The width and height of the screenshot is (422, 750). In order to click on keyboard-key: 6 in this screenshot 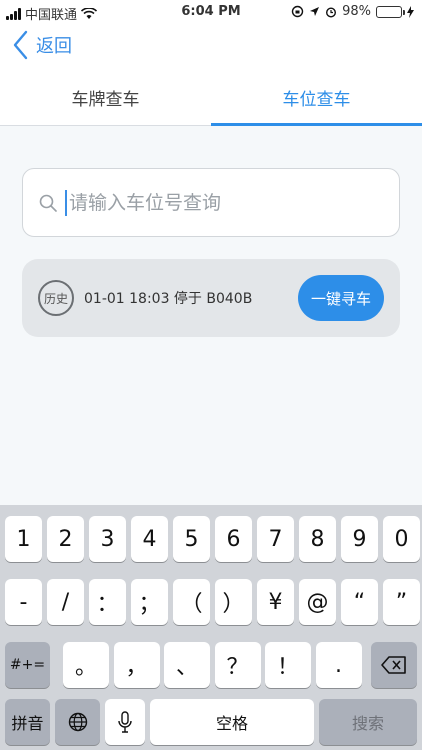, I will do `click(233, 539)`.